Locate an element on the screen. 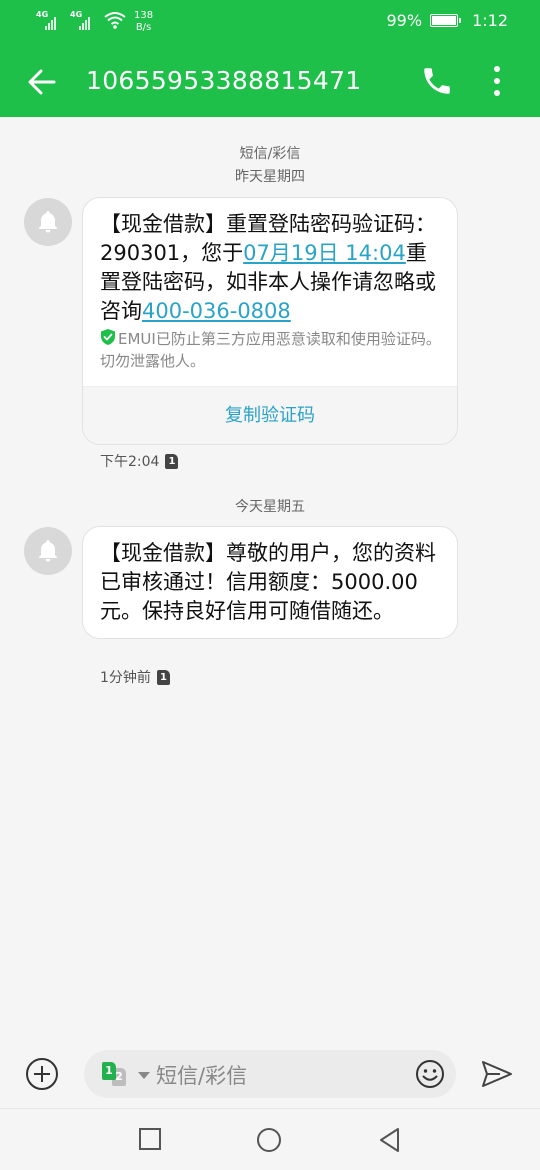 The height and width of the screenshot is (1170, 540). signal-sim1-icon: 4G is located at coordinates (49, 19).